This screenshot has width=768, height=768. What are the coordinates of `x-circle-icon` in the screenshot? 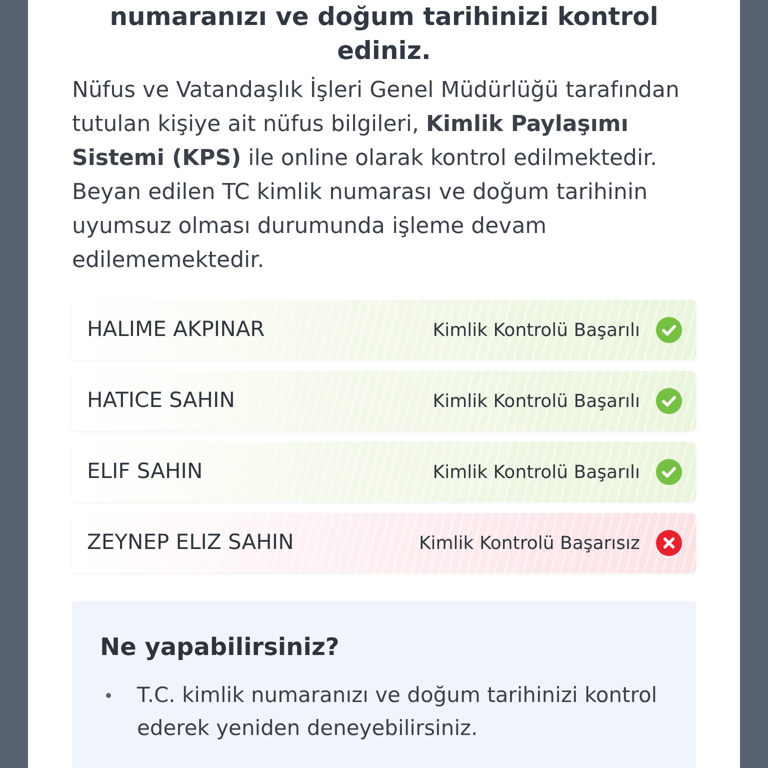 It's located at (669, 543).